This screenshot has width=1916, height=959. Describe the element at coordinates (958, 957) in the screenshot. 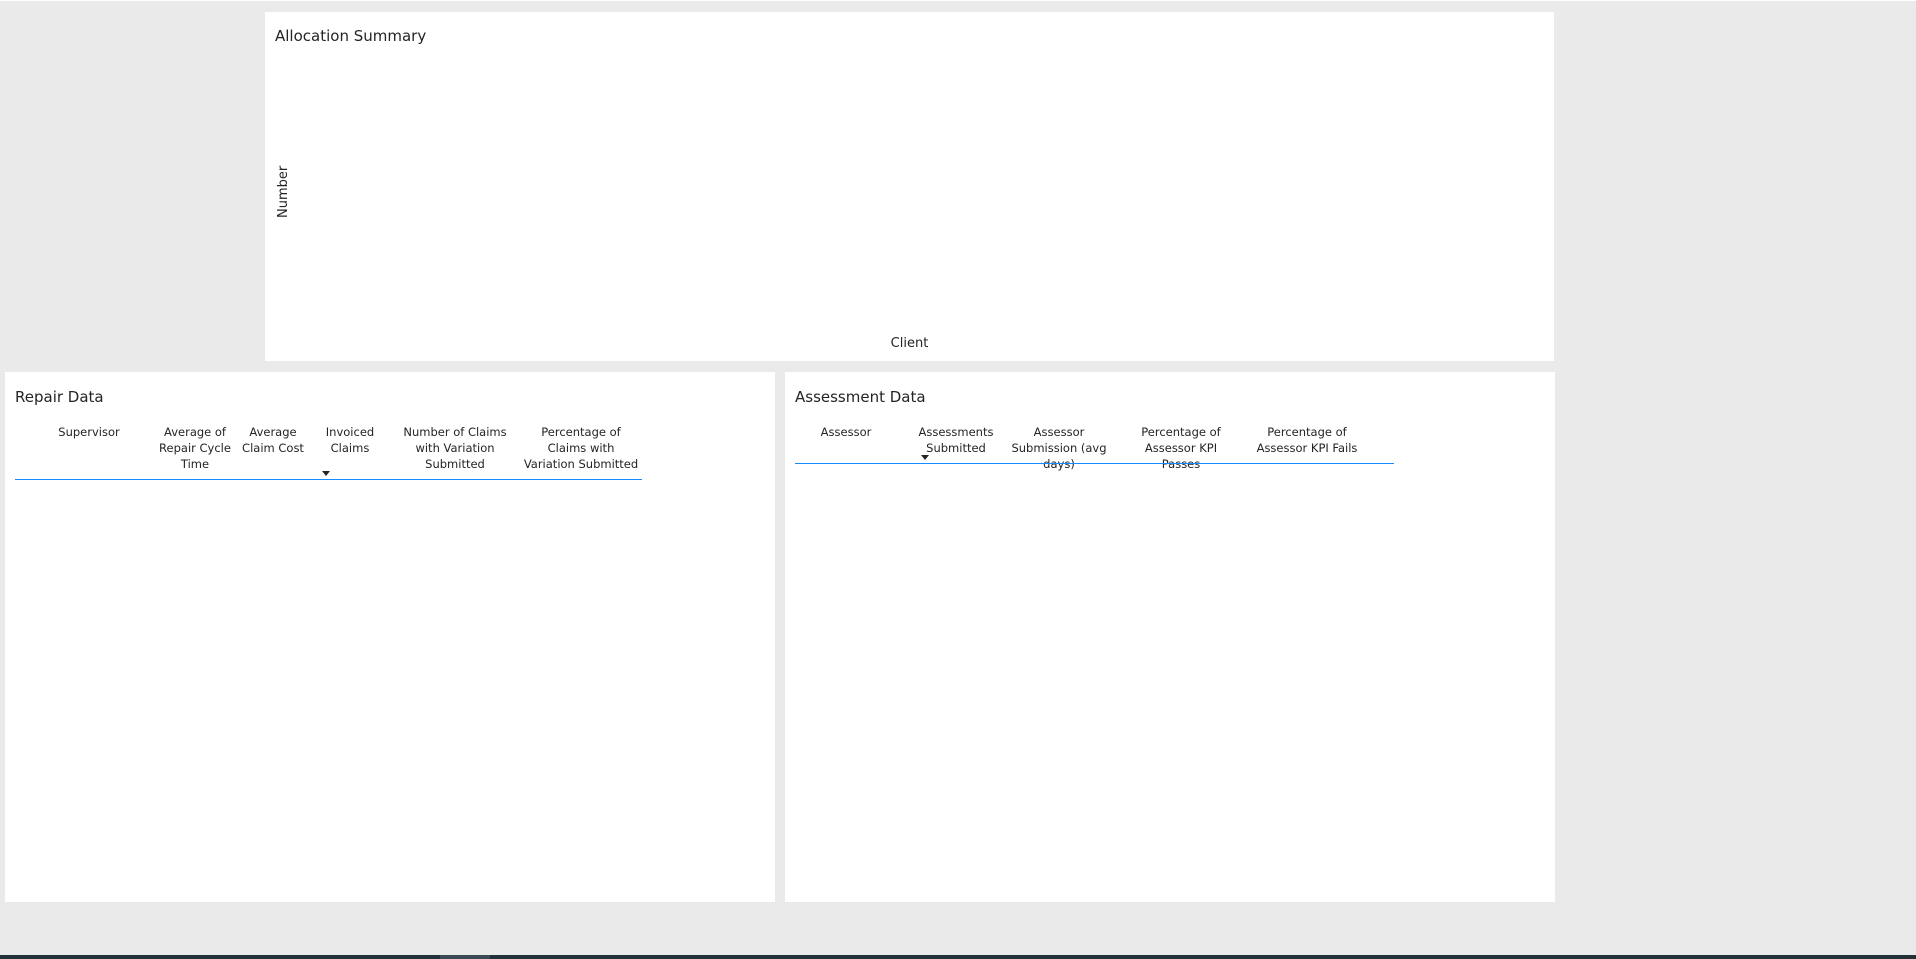

I see `taskbar` at that location.